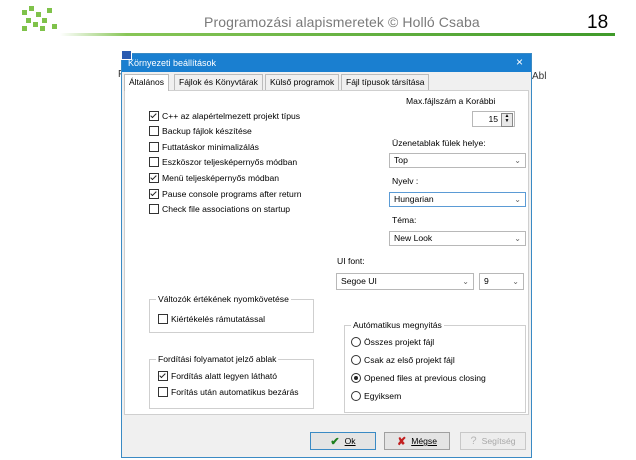  What do you see at coordinates (335, 441) in the screenshot?
I see `checkmark-icon: ✔` at bounding box center [335, 441].